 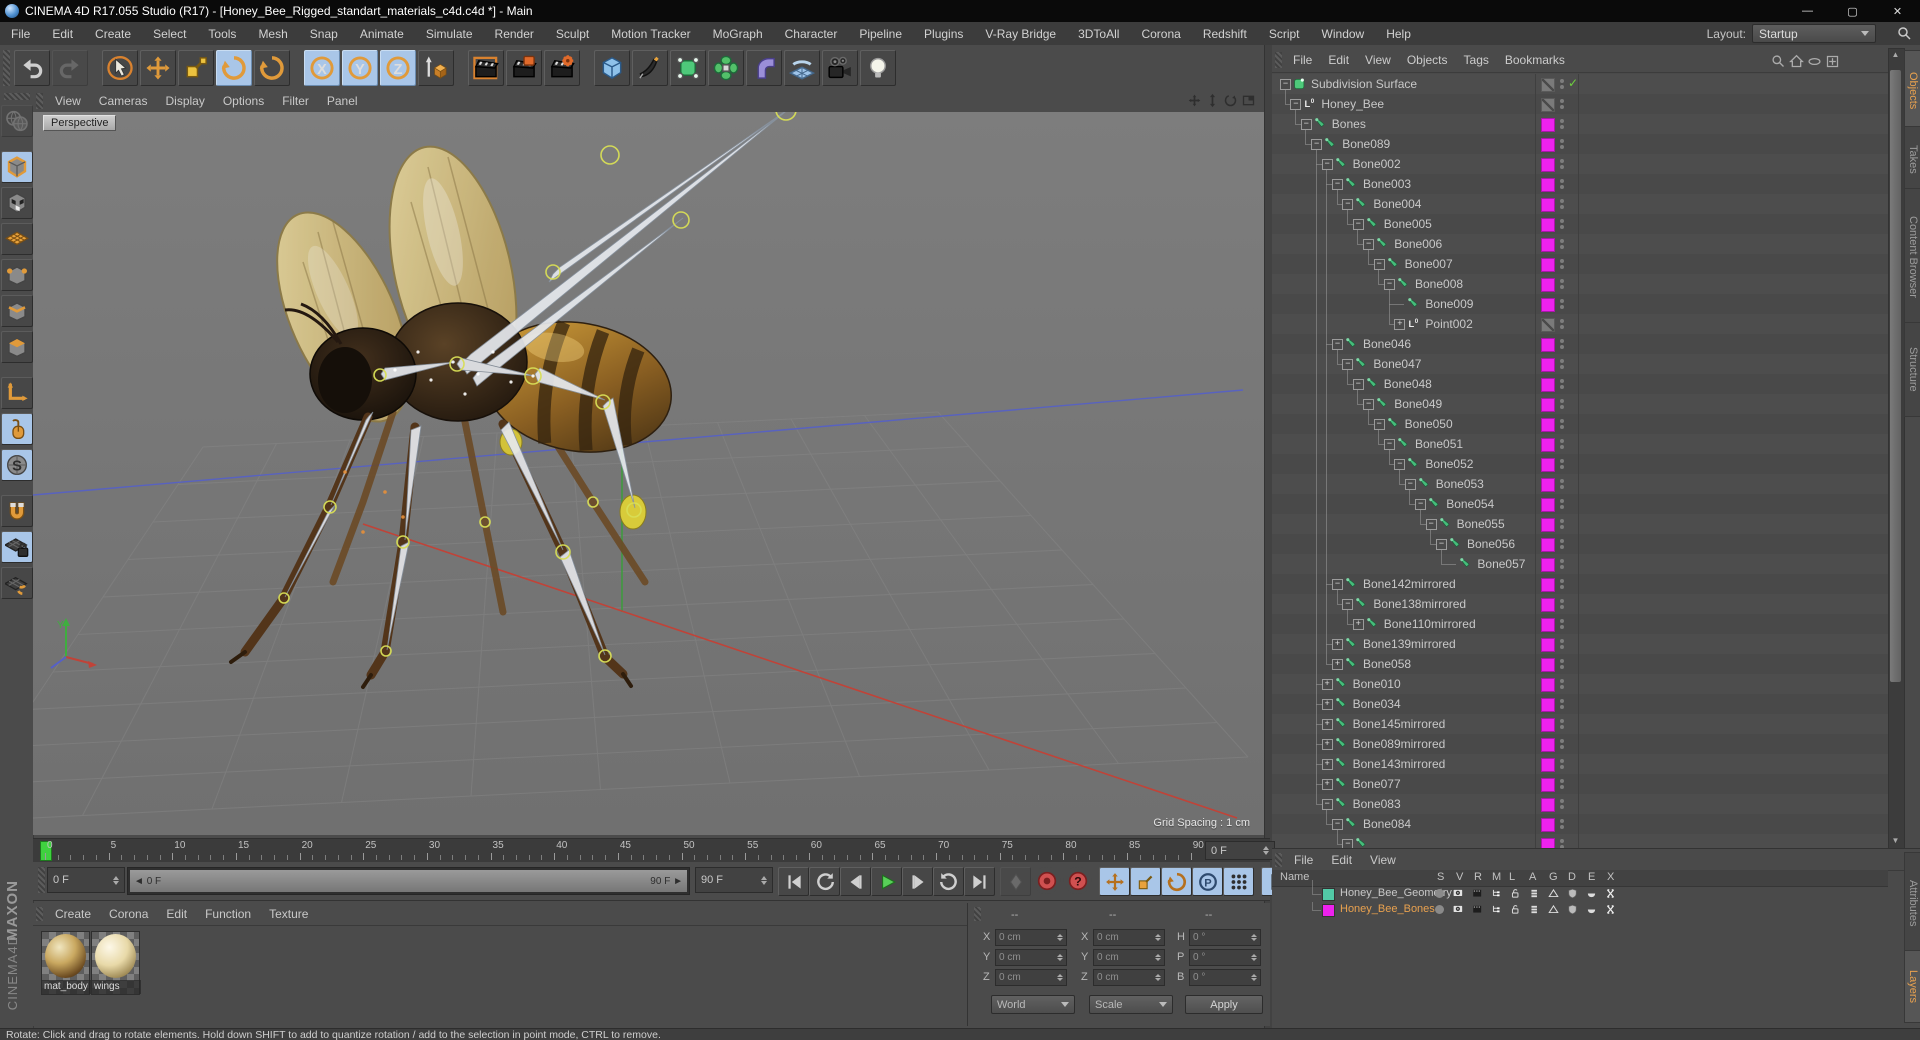 What do you see at coordinates (16, 465) in the screenshot?
I see `enable-snap-button: S` at bounding box center [16, 465].